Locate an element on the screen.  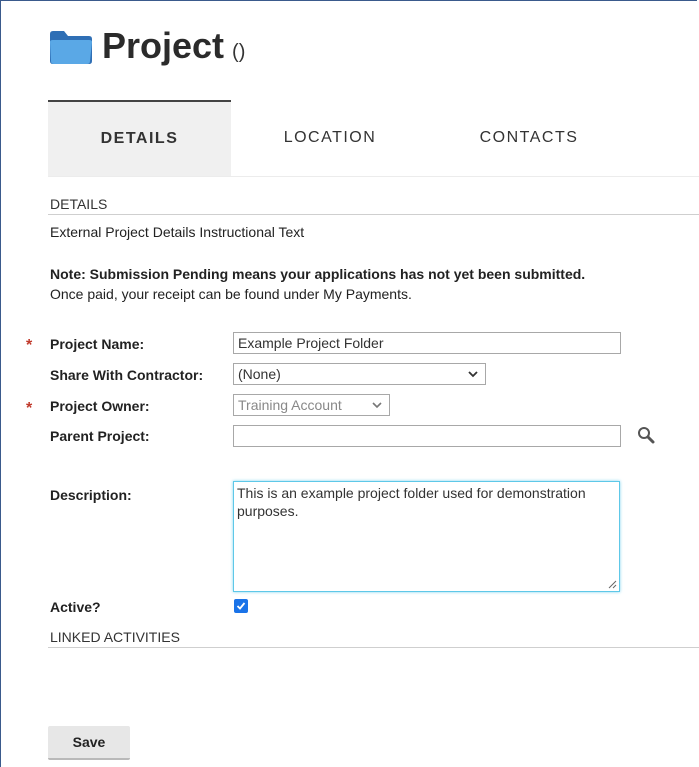
active-label: Active? is located at coordinates (75, 607).